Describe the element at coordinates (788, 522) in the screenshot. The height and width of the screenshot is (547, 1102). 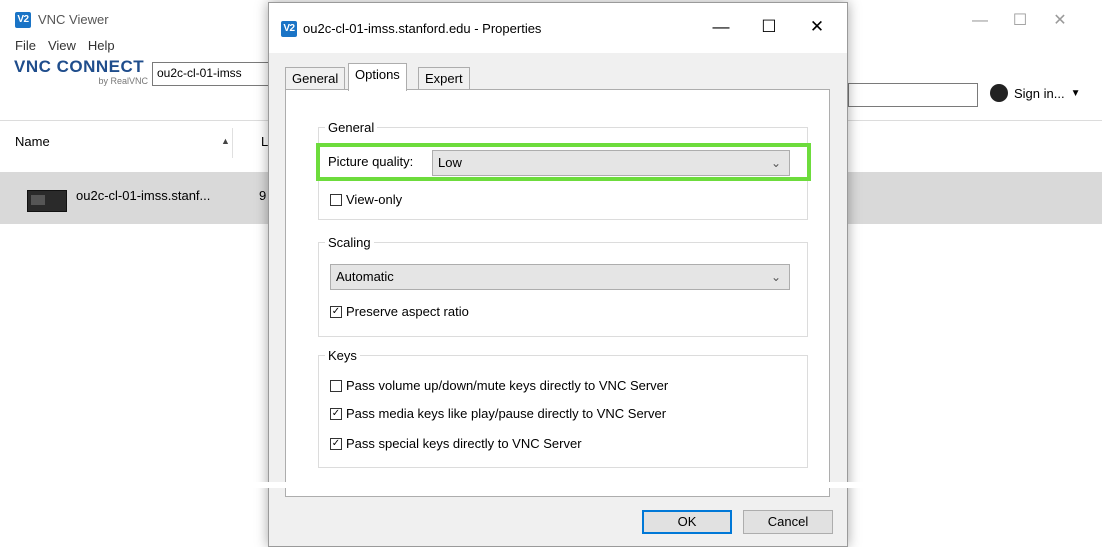
I see `cancel-button: Cancel` at that location.